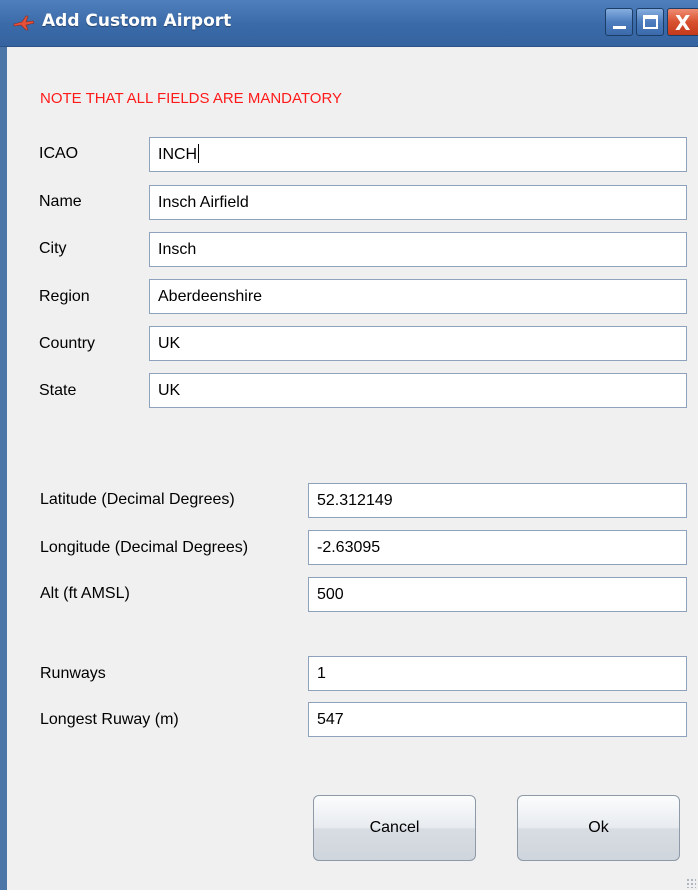 The height and width of the screenshot is (890, 698). I want to click on runways-input: 1, so click(497, 673).